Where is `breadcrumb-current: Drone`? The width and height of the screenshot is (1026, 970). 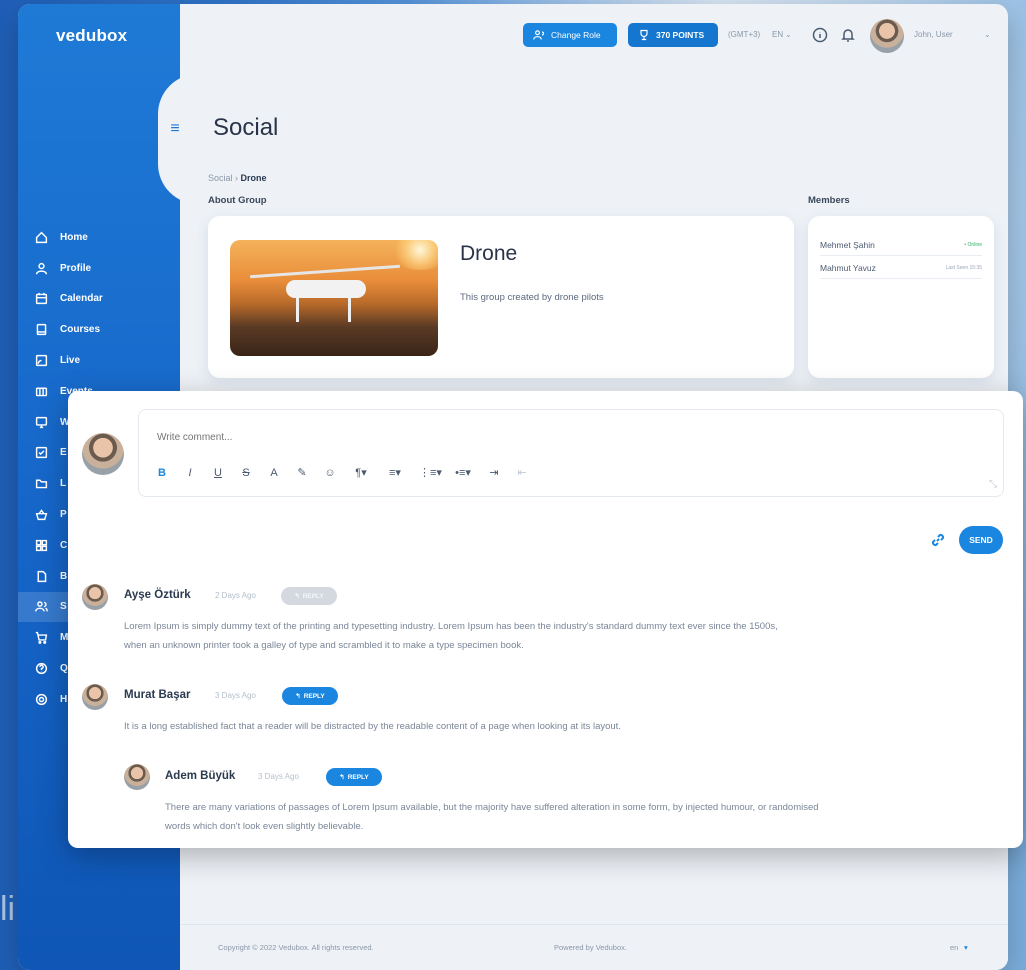 breadcrumb-current: Drone is located at coordinates (253, 178).